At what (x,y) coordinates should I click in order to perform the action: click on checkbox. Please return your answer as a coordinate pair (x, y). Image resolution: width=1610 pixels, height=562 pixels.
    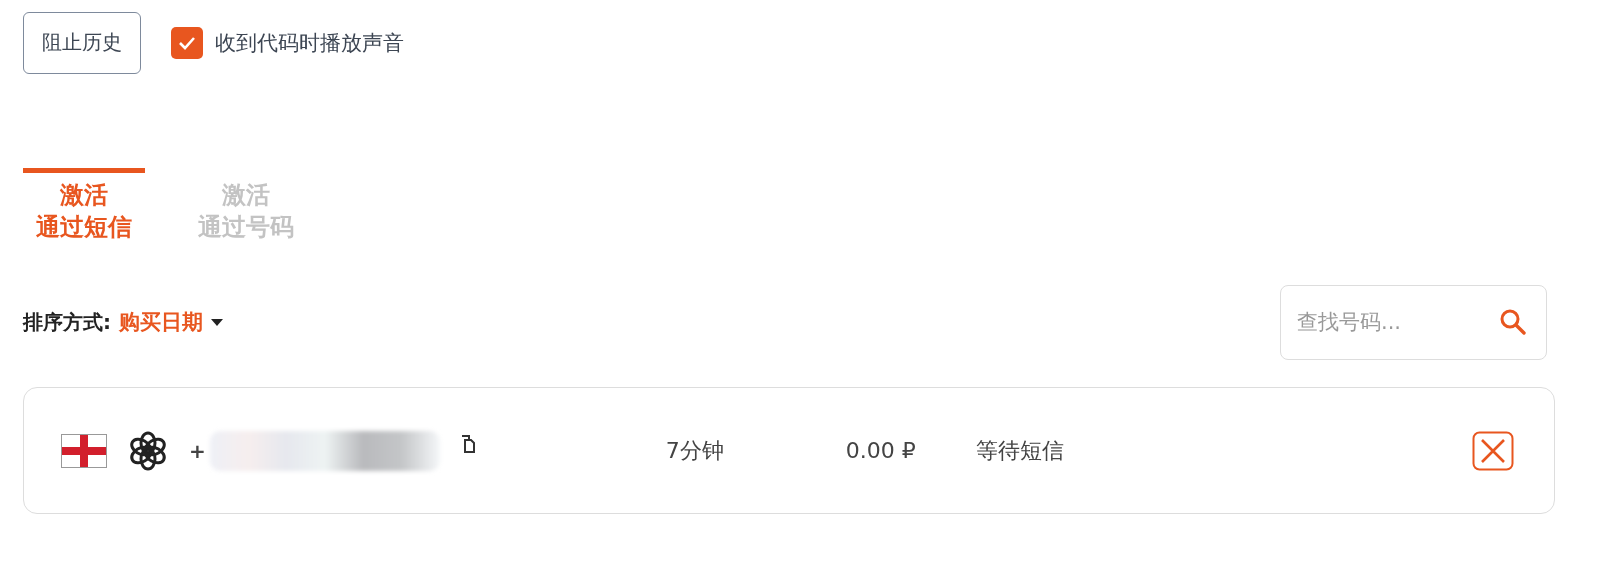
    Looking at the image, I should click on (187, 42).